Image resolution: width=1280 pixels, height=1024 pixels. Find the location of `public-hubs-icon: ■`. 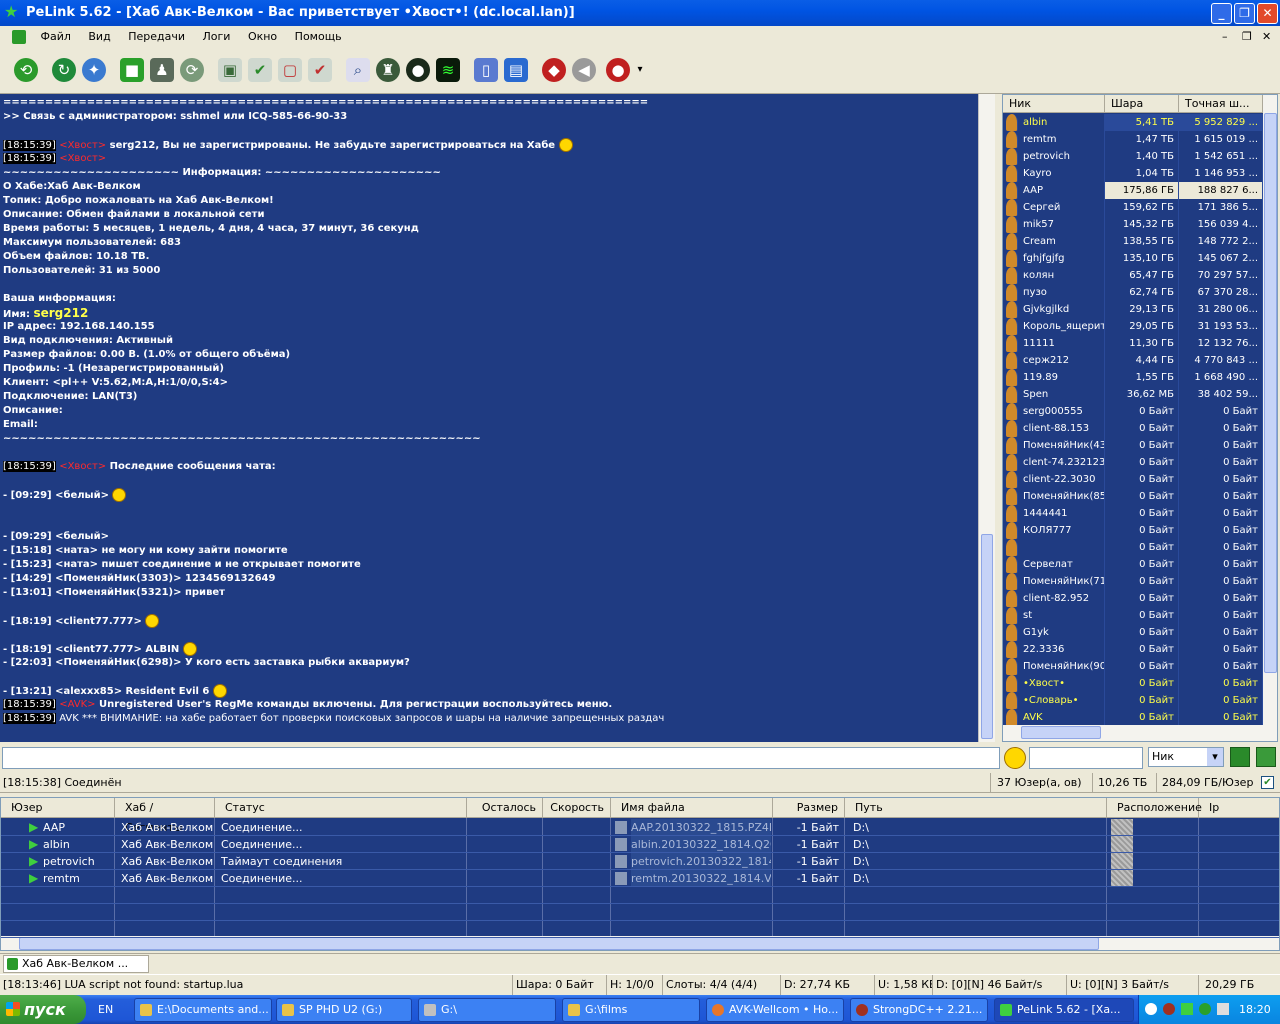

public-hubs-icon: ■ is located at coordinates (132, 70).